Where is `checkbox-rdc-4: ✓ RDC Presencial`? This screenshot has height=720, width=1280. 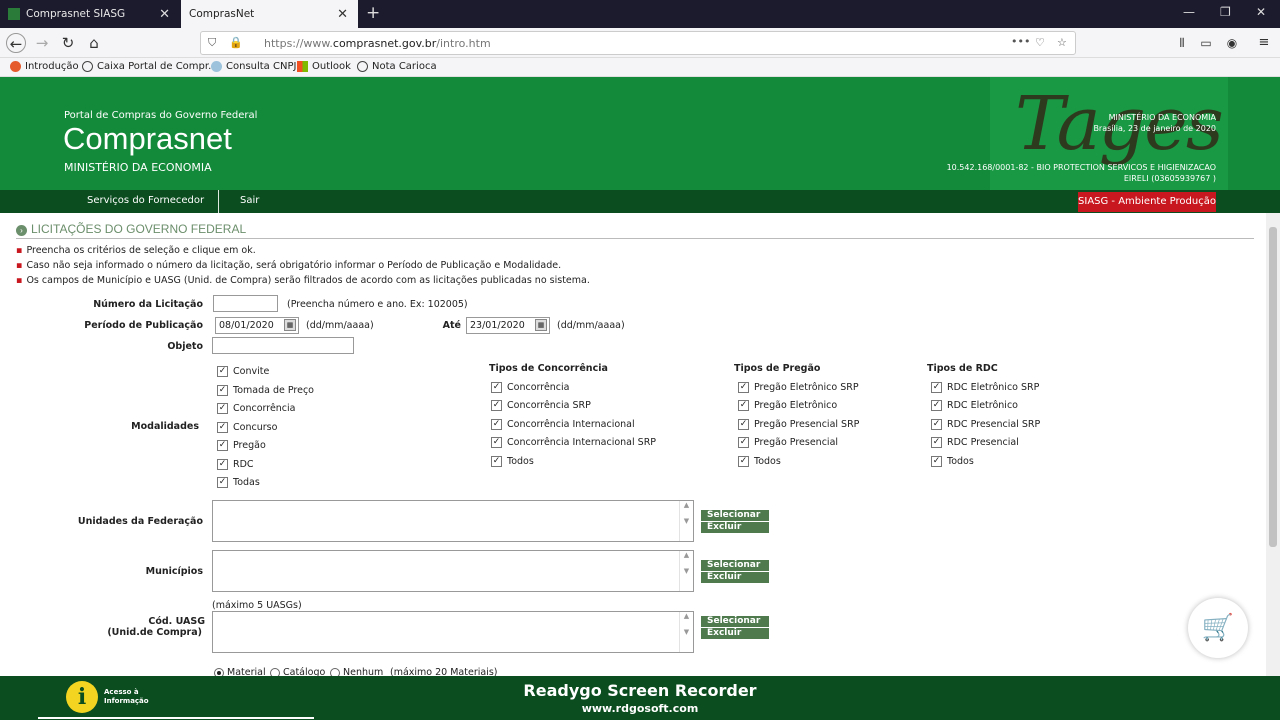
checkbox-rdc-4: ✓ RDC Presencial is located at coordinates (975, 442).